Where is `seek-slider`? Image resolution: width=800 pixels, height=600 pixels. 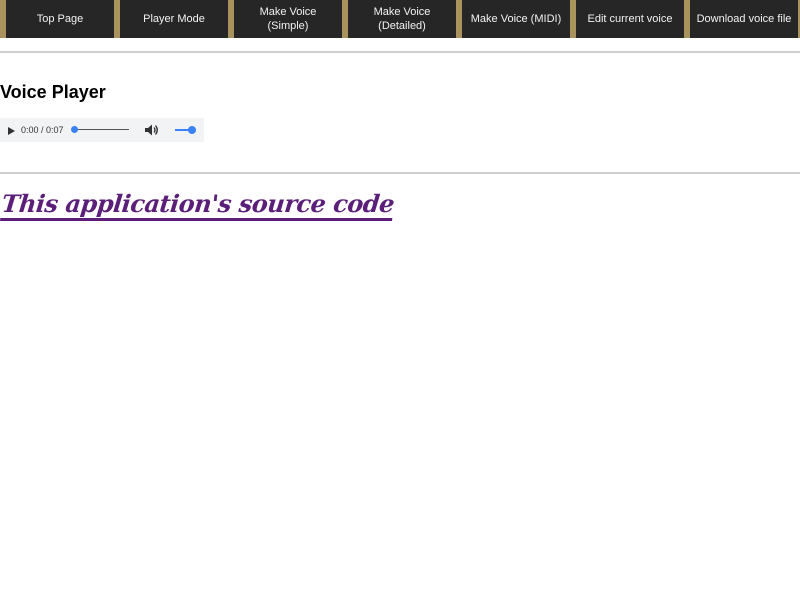
seek-slider is located at coordinates (101, 130).